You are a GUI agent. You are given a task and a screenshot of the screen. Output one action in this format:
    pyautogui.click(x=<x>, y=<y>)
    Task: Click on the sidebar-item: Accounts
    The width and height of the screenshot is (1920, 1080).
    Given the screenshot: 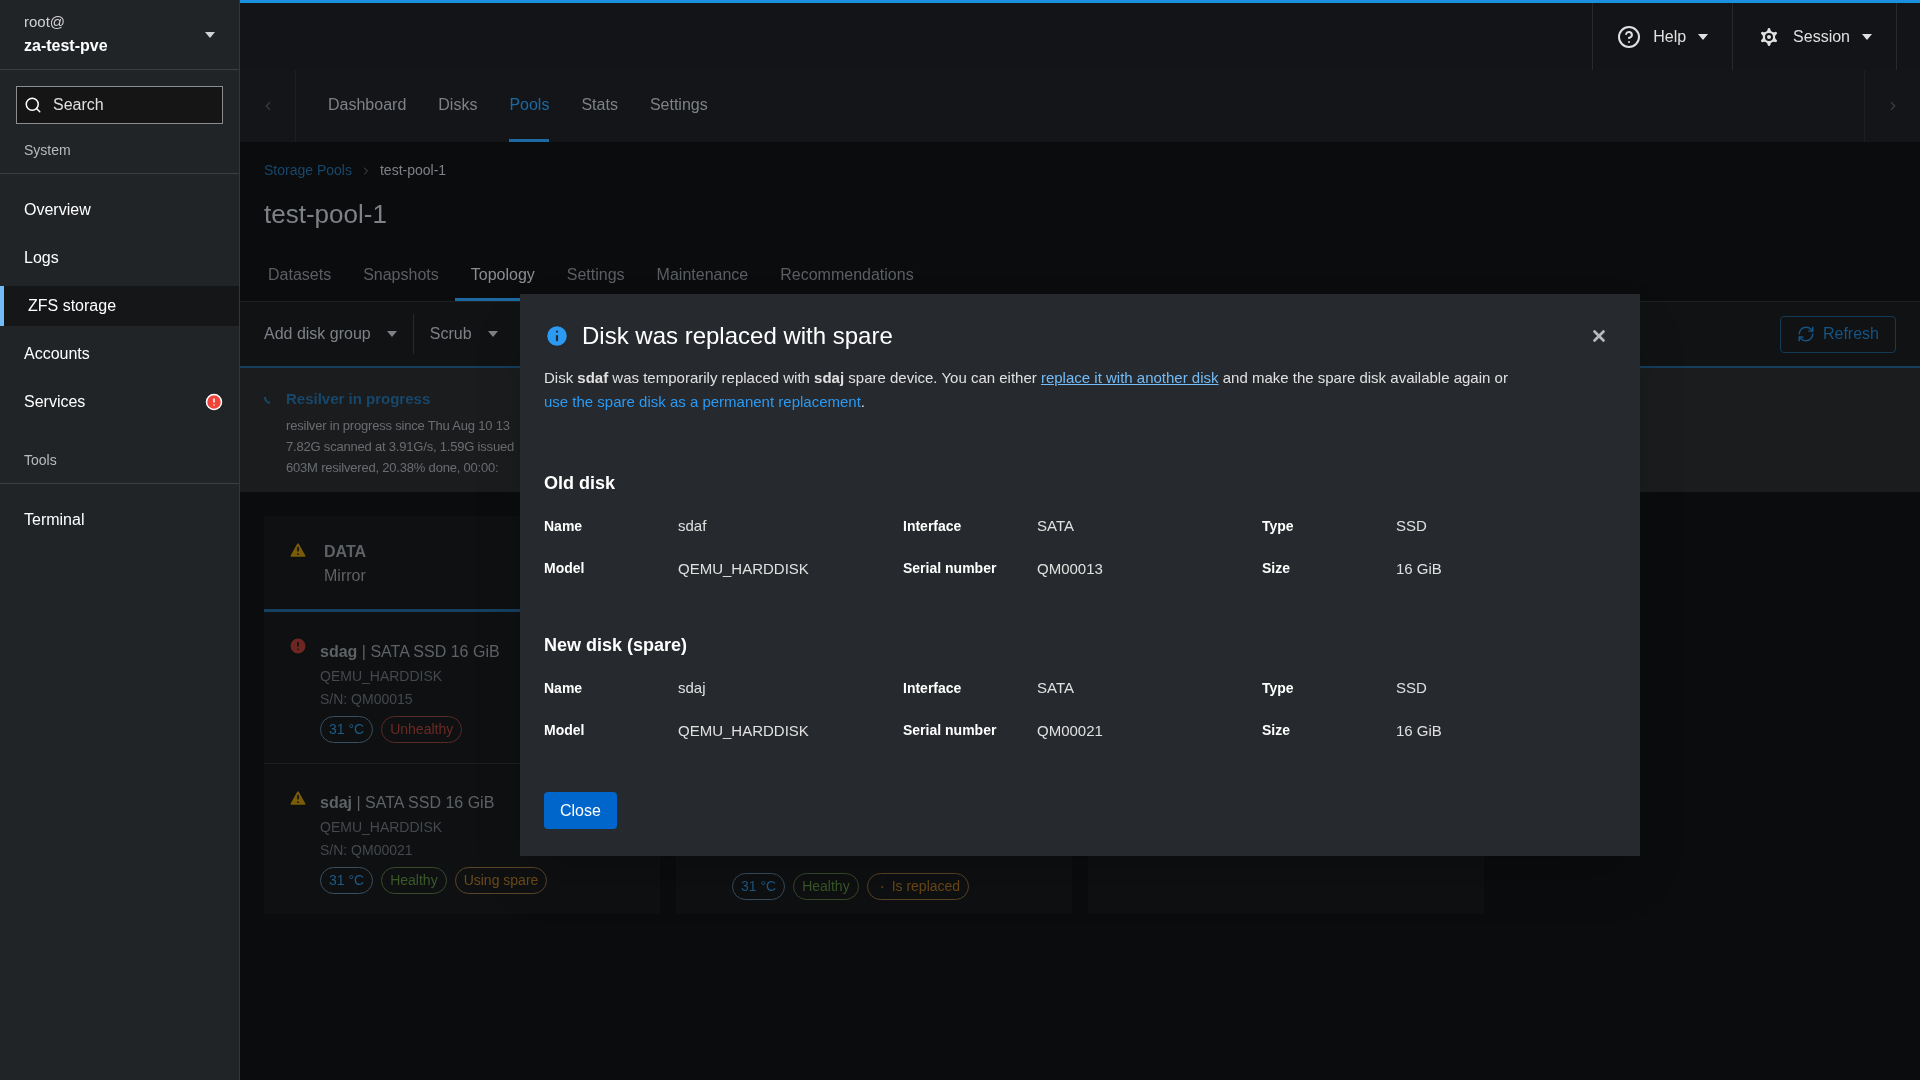 What is the action you would take?
    pyautogui.click(x=119, y=354)
    